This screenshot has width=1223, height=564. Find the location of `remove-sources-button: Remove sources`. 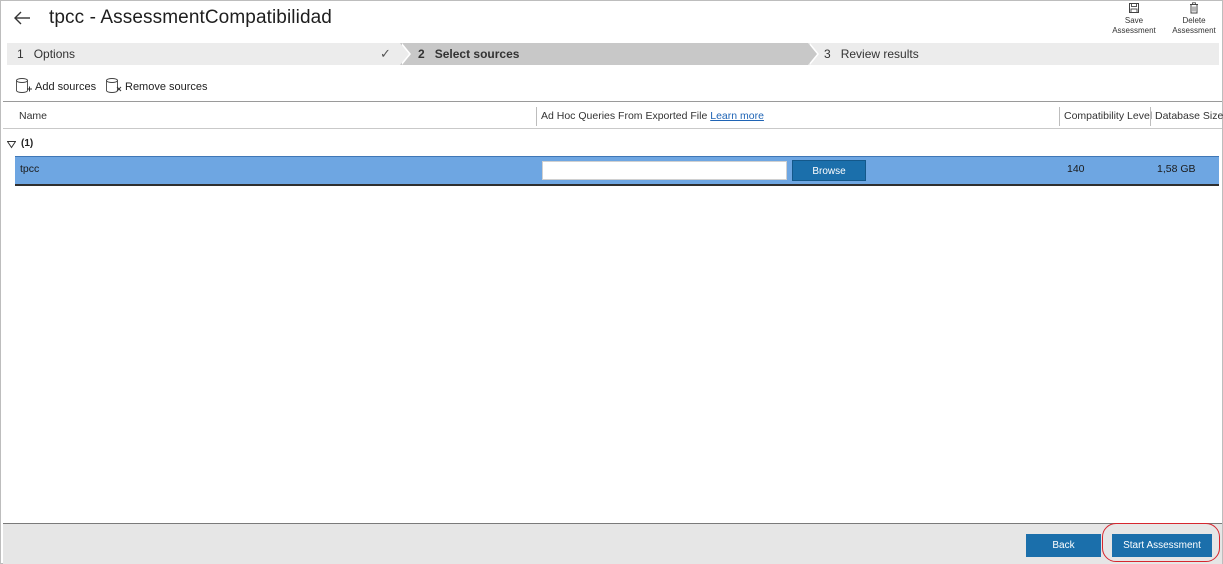

remove-sources-button: Remove sources is located at coordinates (156, 87).